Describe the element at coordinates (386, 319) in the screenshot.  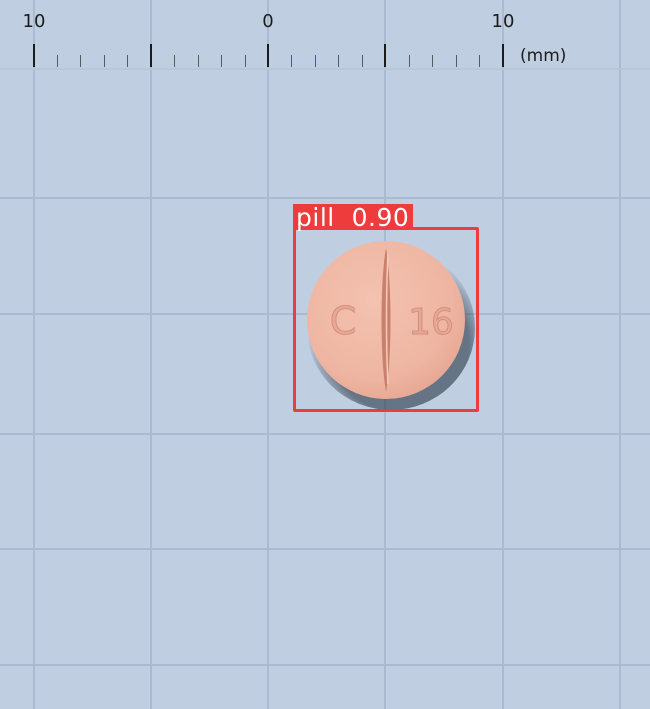
I see `detection-bounding-box` at that location.